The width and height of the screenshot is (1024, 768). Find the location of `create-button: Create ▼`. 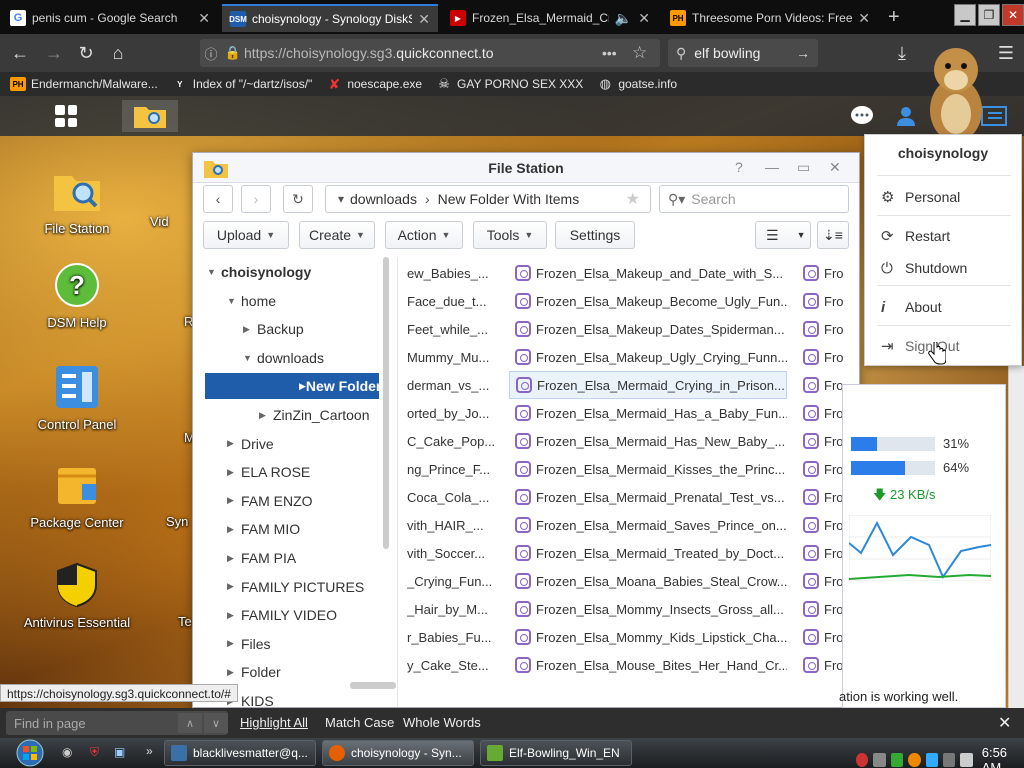

create-button: Create ▼ is located at coordinates (337, 235).